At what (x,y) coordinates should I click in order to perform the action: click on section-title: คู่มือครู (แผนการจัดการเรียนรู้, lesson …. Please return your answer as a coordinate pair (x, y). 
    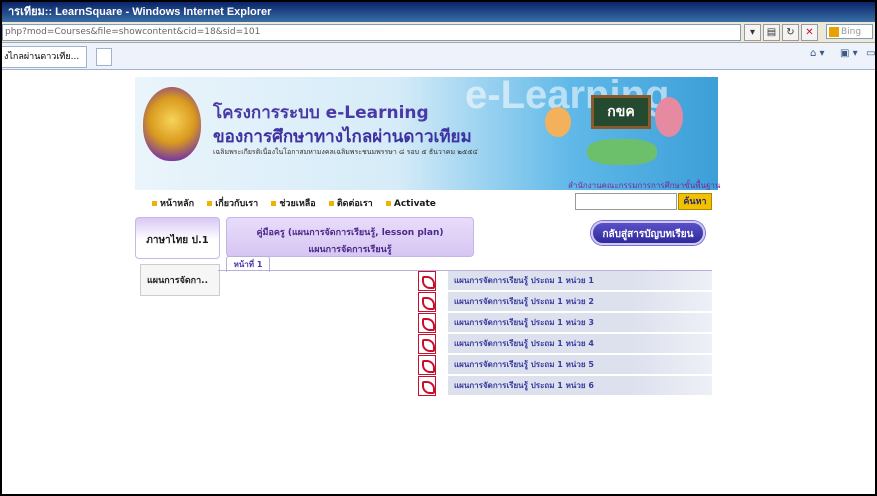
    Looking at the image, I should click on (350, 233).